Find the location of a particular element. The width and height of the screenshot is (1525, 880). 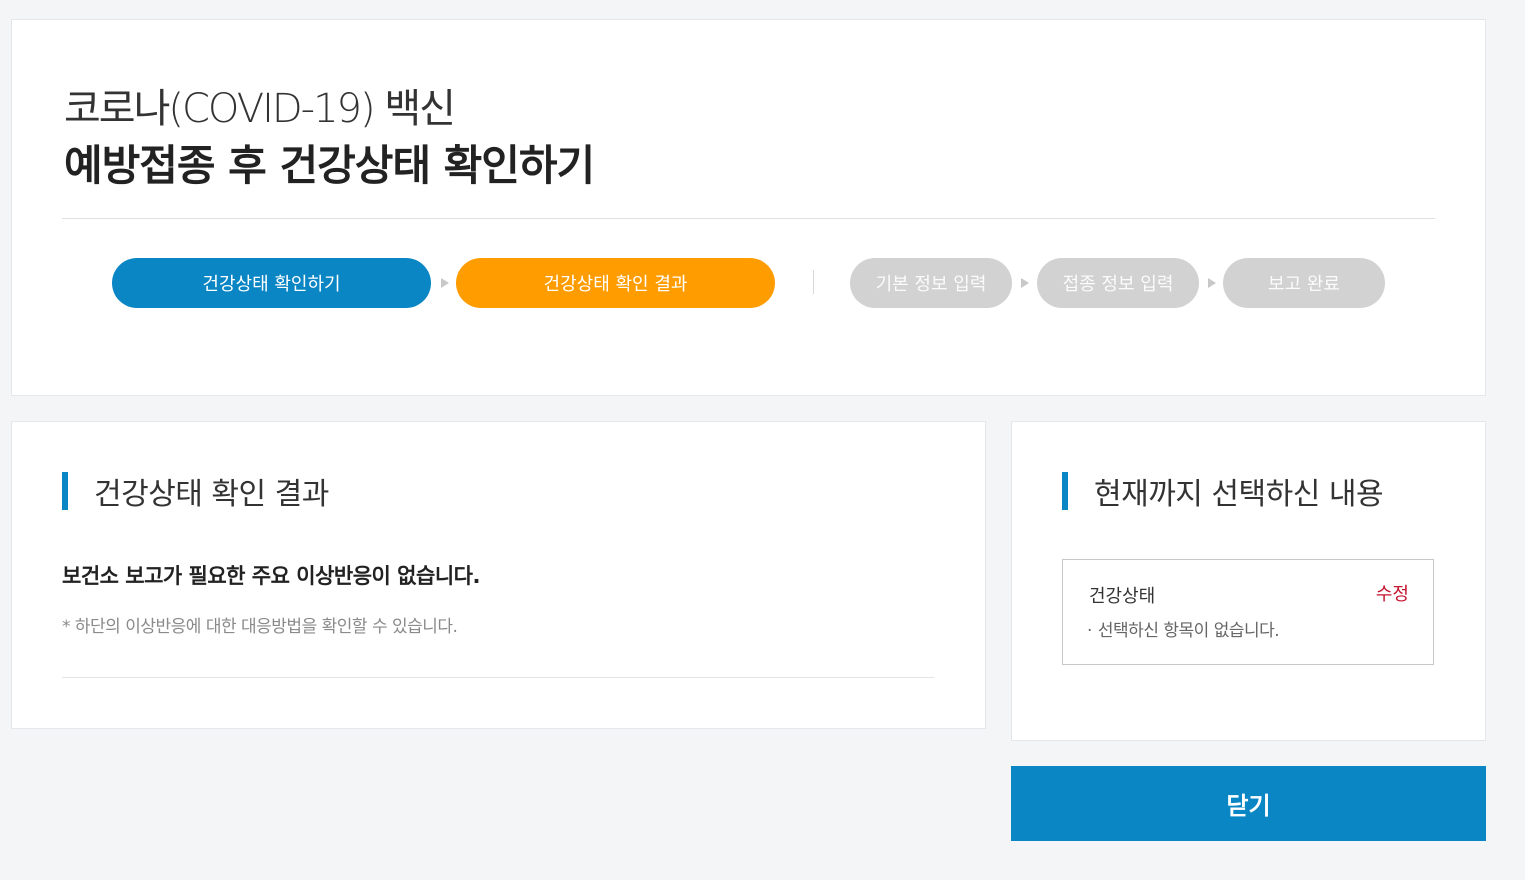

step-basic-info: 기본 정보 입력 is located at coordinates (931, 283).